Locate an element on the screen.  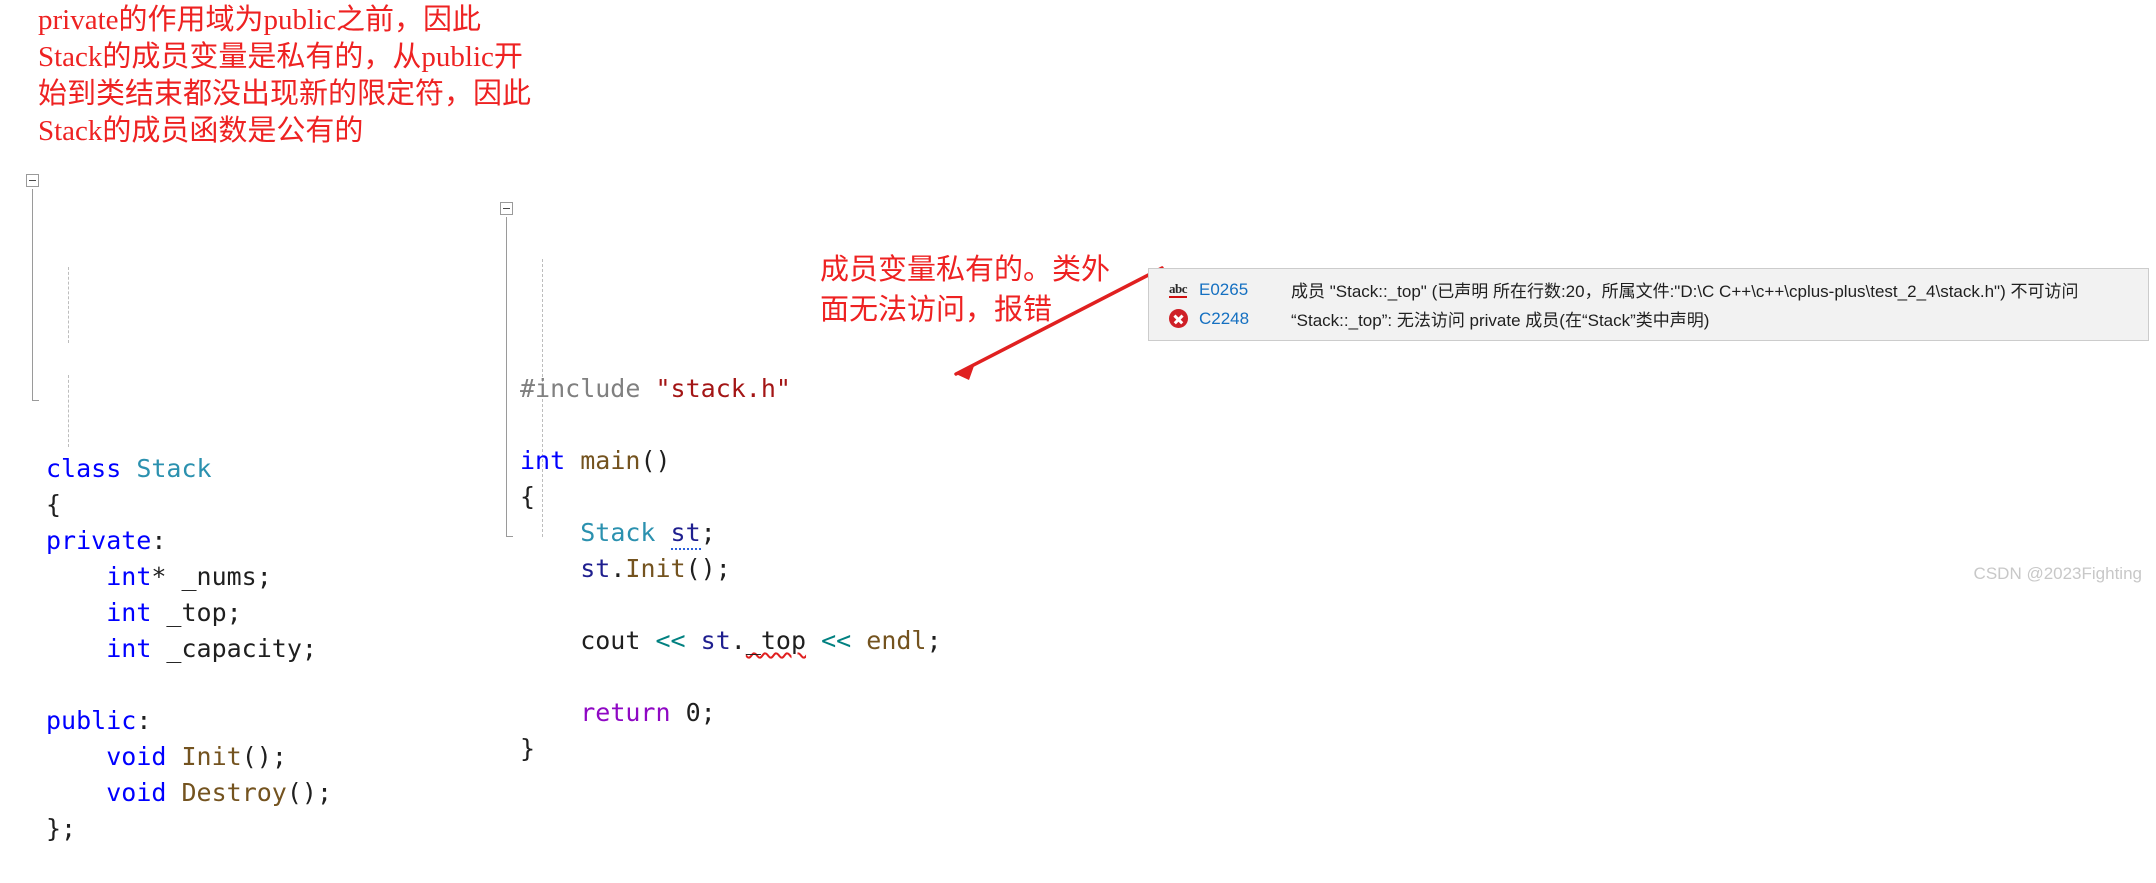
code-line: }; is located at coordinates (189, 829).